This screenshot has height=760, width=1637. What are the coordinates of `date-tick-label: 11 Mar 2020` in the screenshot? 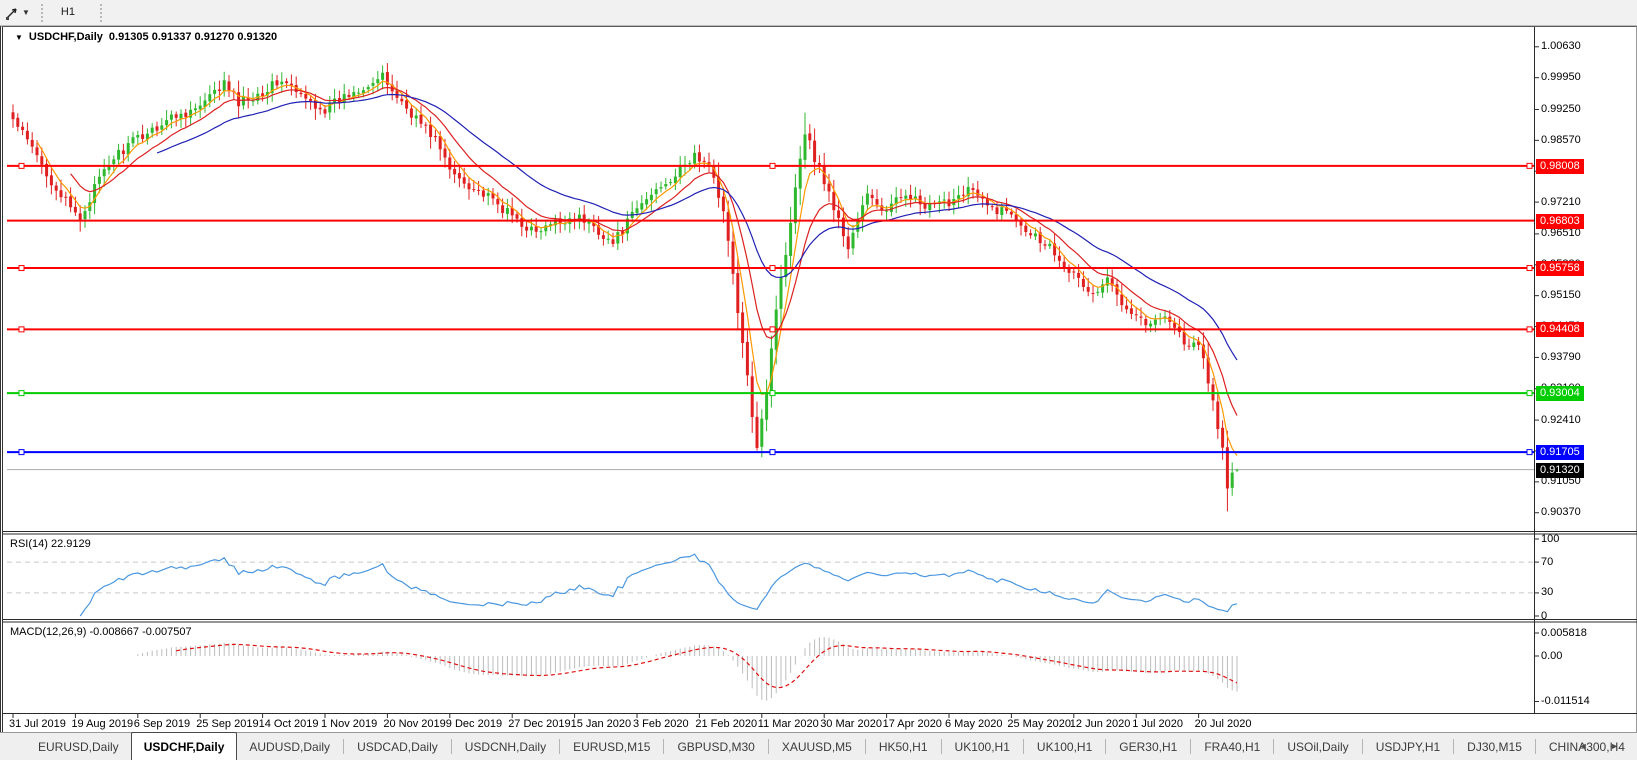 It's located at (788, 724).